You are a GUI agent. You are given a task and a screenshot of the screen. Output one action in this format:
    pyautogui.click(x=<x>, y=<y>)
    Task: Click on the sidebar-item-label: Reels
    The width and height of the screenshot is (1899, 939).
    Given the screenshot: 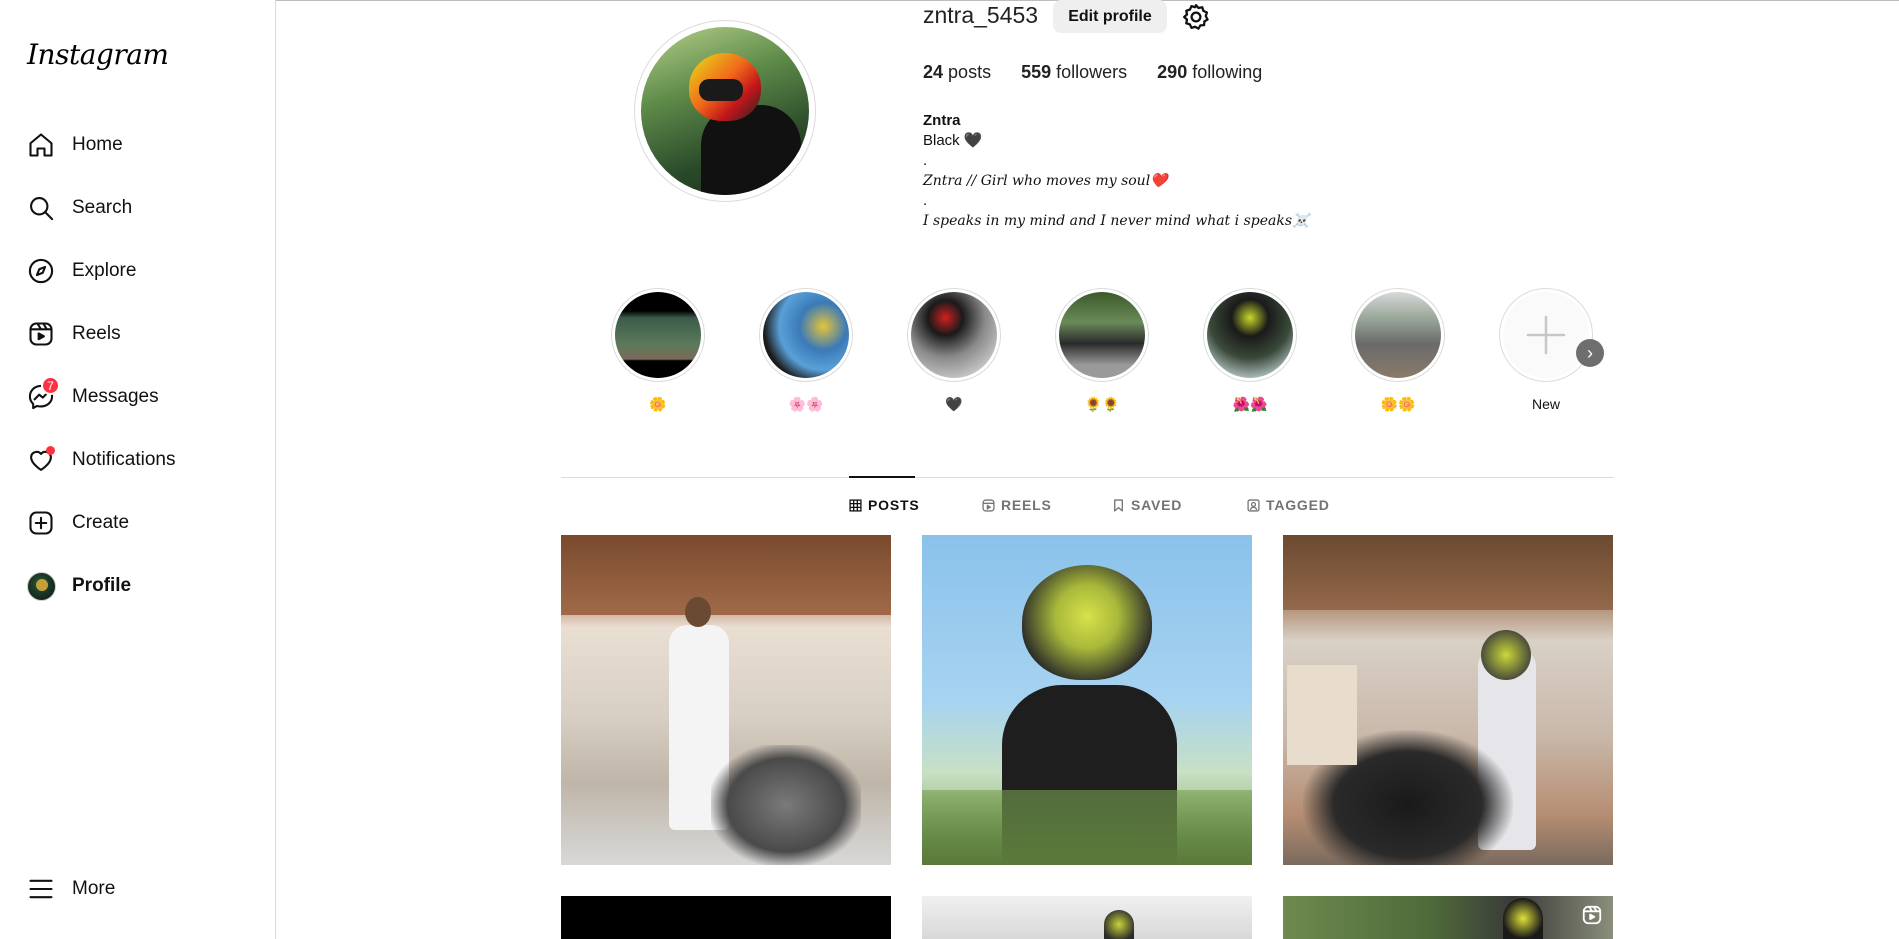 What is the action you would take?
    pyautogui.click(x=96, y=333)
    